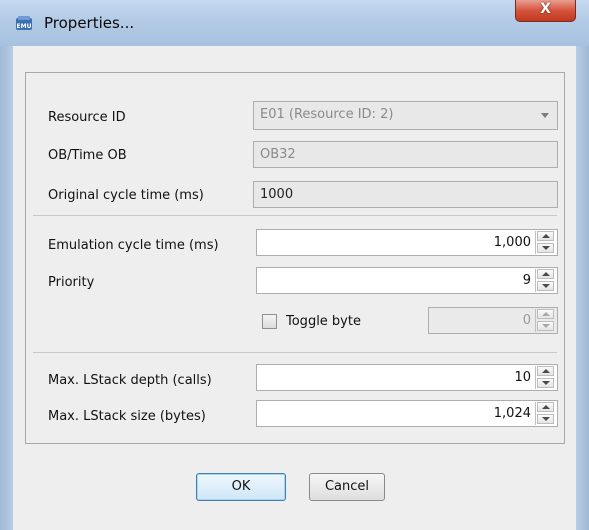 The image size is (589, 530). Describe the element at coordinates (126, 195) in the screenshot. I see `original-cycle-label: Original cycle time (ms)` at that location.